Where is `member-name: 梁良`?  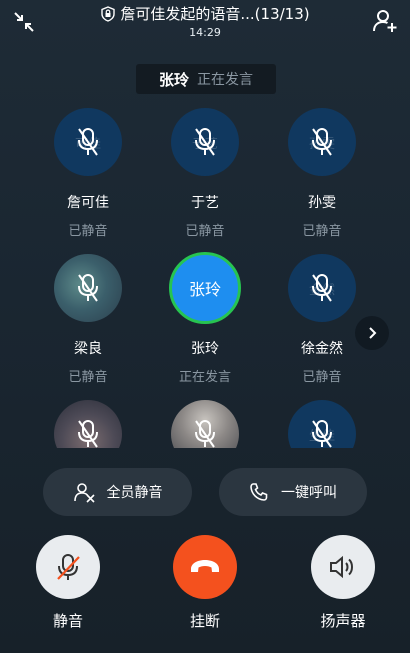
member-name: 梁良 is located at coordinates (88, 349).